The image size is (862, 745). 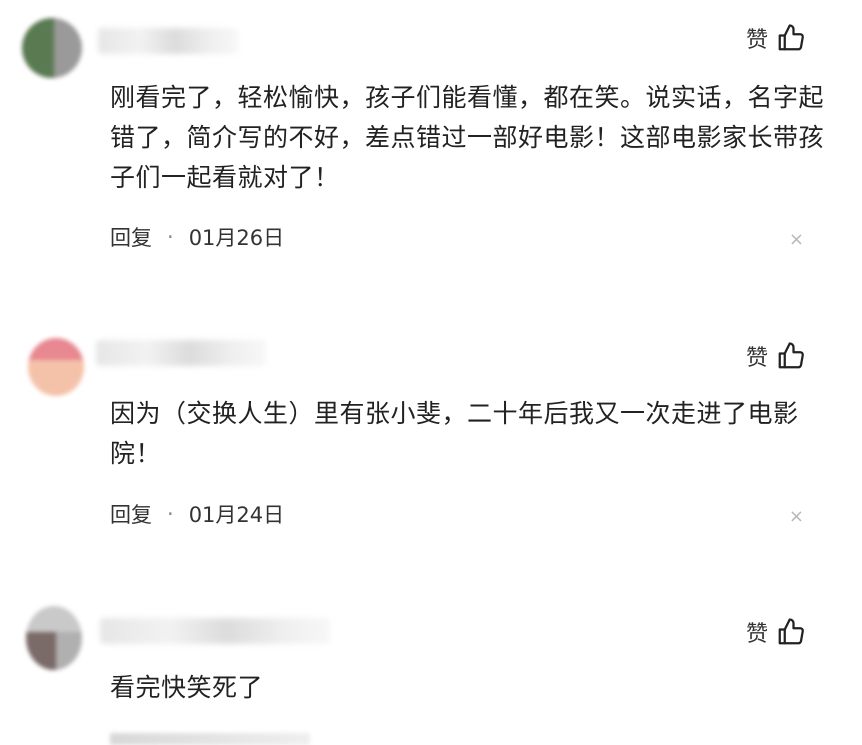 What do you see at coordinates (236, 515) in the screenshot?
I see `comment-date: 01月24日` at bounding box center [236, 515].